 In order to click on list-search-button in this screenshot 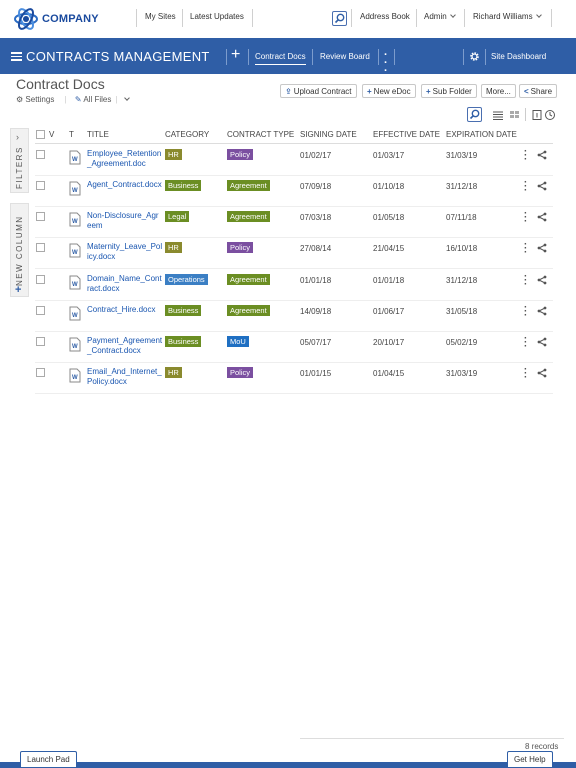, I will do `click(474, 114)`.